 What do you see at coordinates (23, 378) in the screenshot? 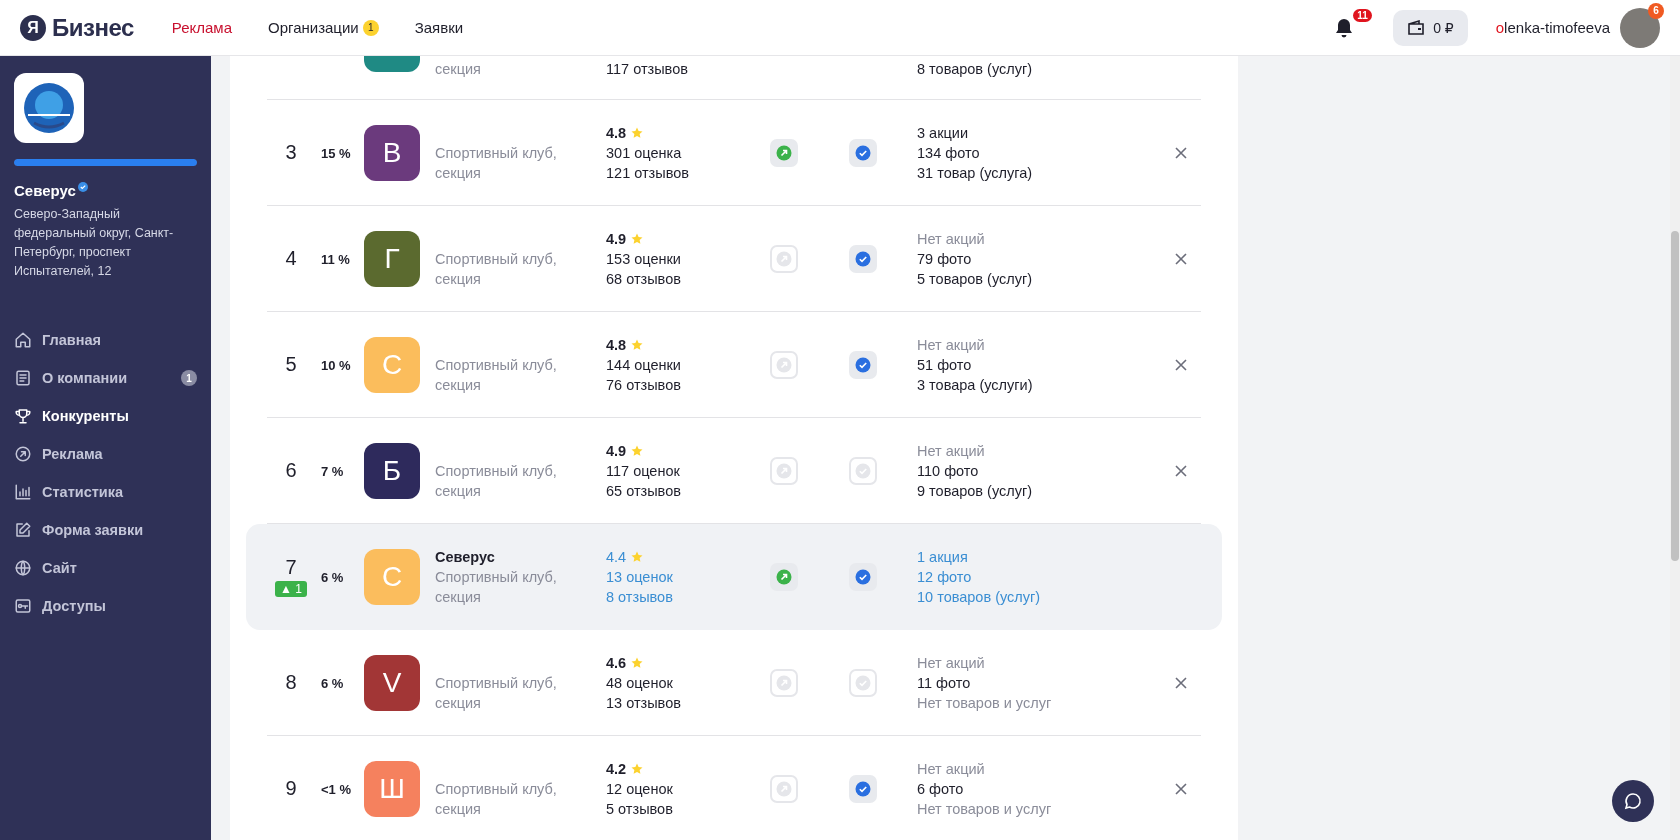
I see `document-icon` at bounding box center [23, 378].